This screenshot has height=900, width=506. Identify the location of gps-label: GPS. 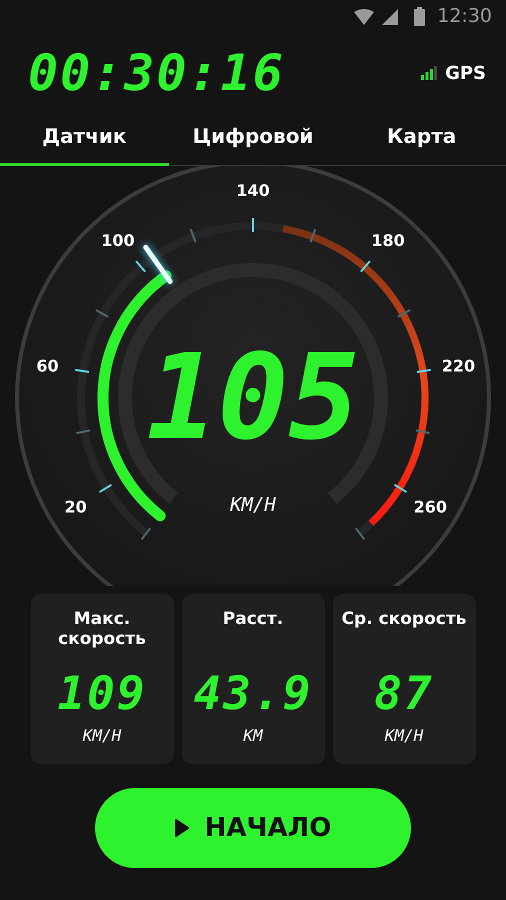
(465, 74).